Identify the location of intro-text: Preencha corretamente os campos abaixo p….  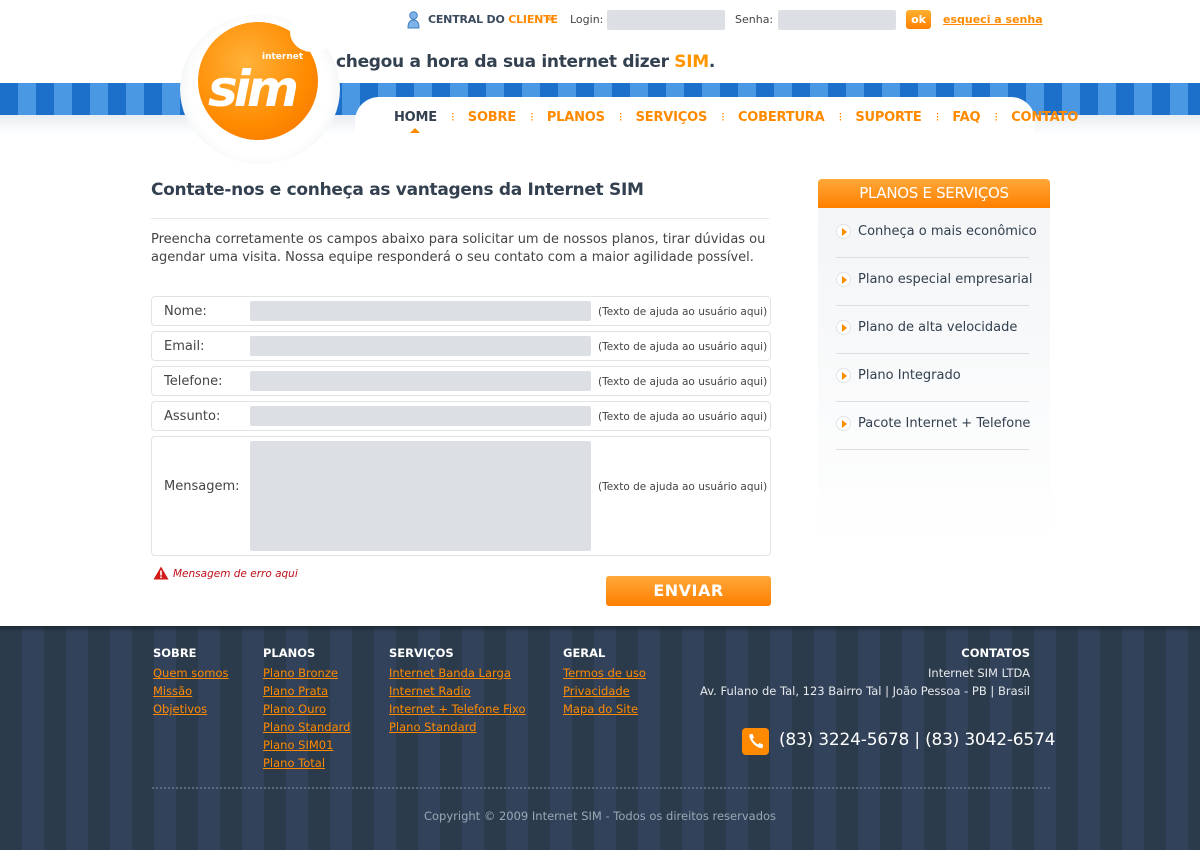
(458, 248).